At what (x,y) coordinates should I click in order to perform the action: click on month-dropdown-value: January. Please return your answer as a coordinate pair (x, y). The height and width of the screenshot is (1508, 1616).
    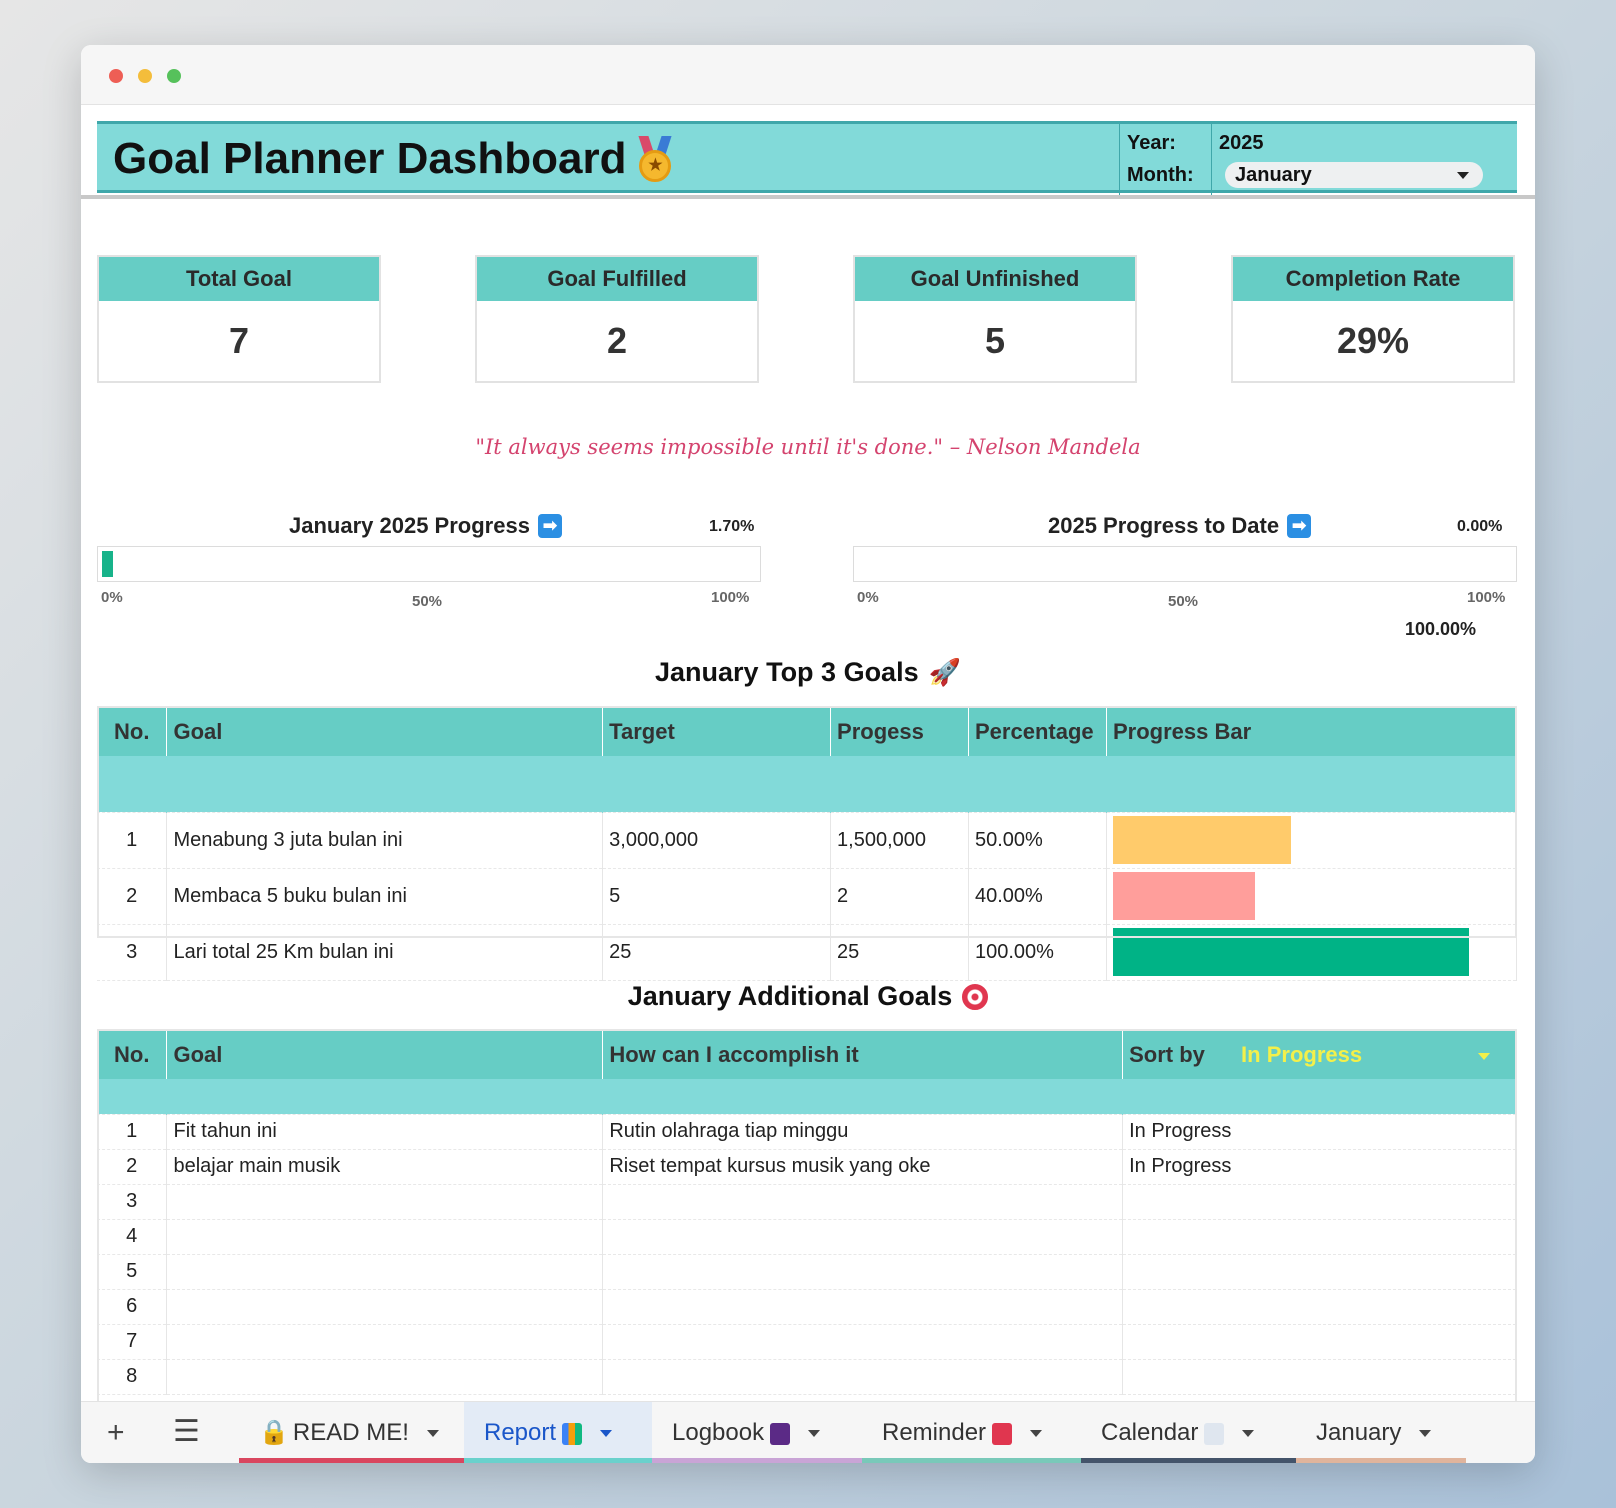
    Looking at the image, I should click on (1273, 175).